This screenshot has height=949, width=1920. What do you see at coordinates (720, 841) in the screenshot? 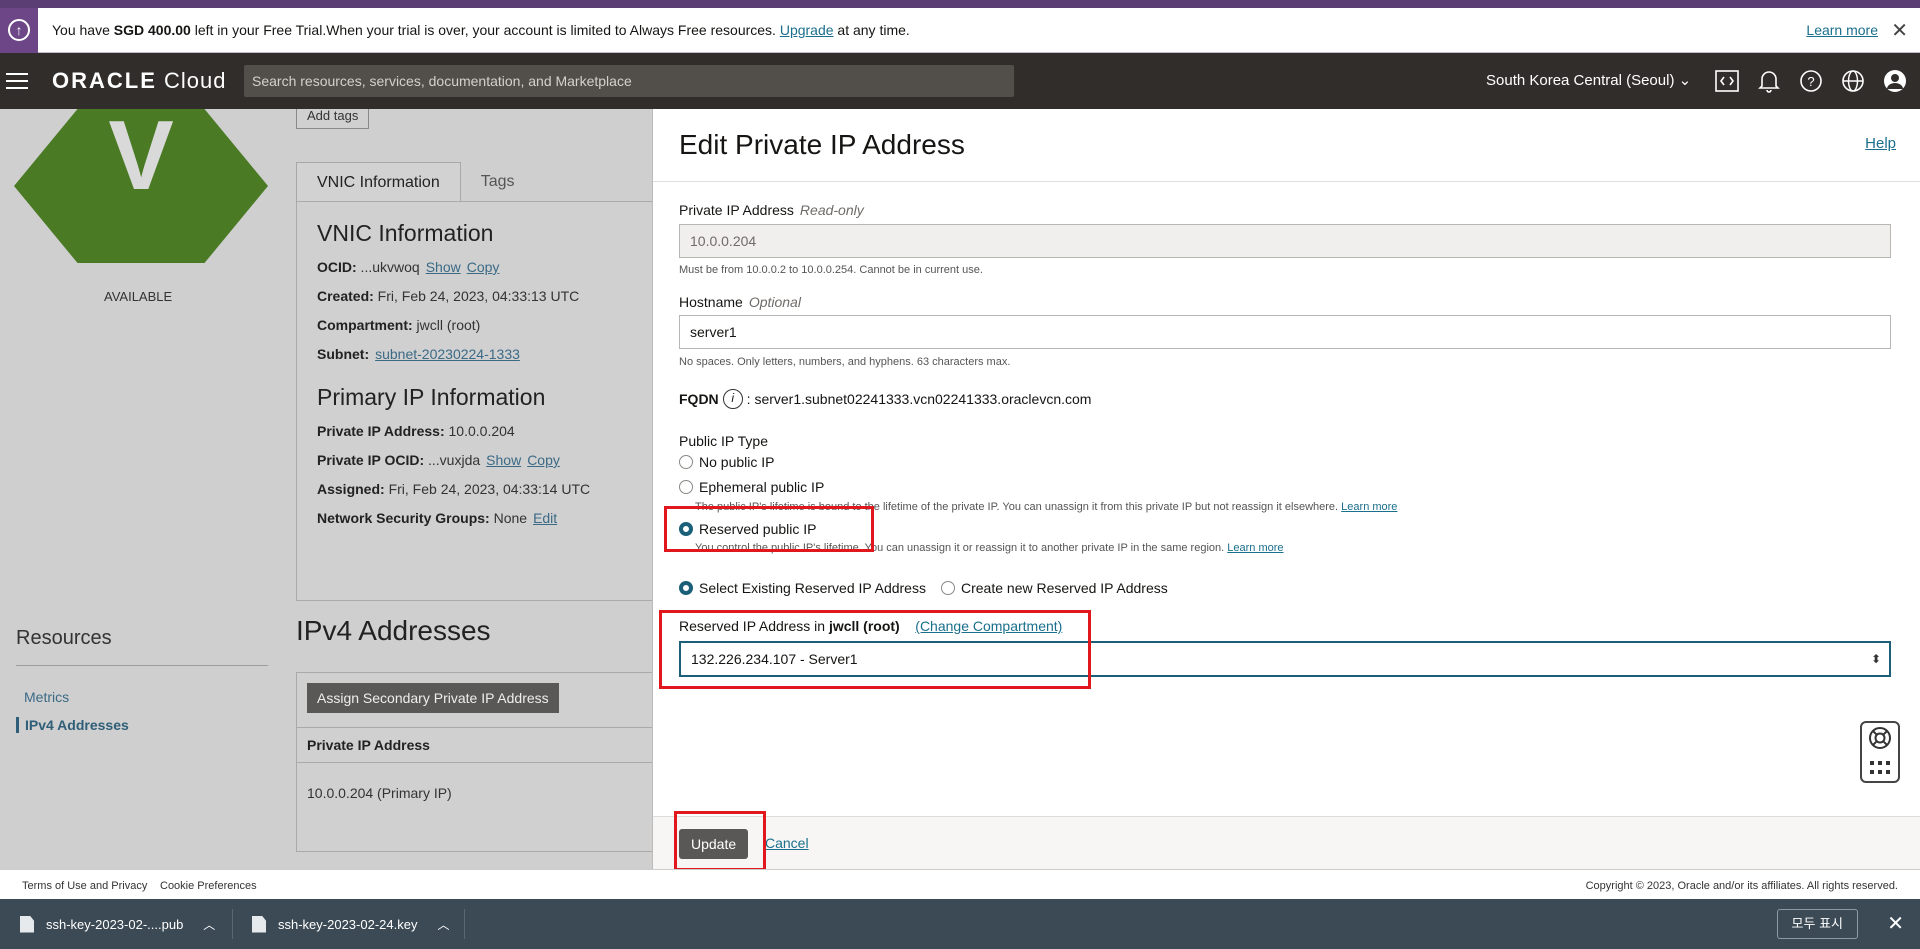
I see `highlight-update-button` at bounding box center [720, 841].